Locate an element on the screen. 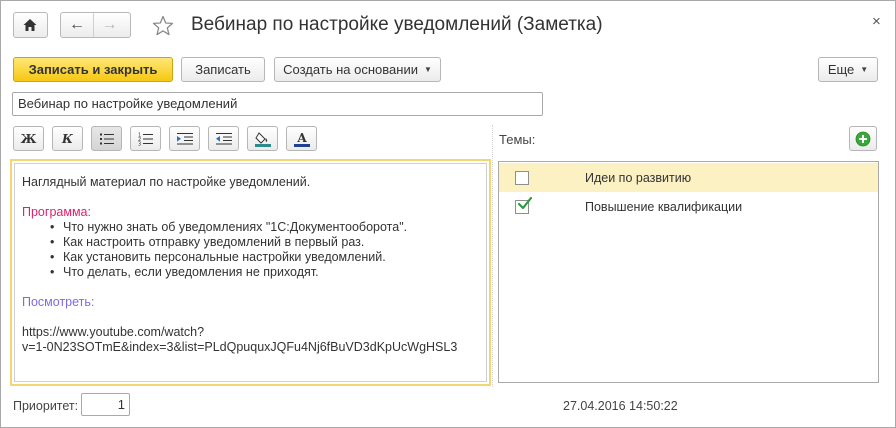  program-heading: Программа: is located at coordinates (56, 212).